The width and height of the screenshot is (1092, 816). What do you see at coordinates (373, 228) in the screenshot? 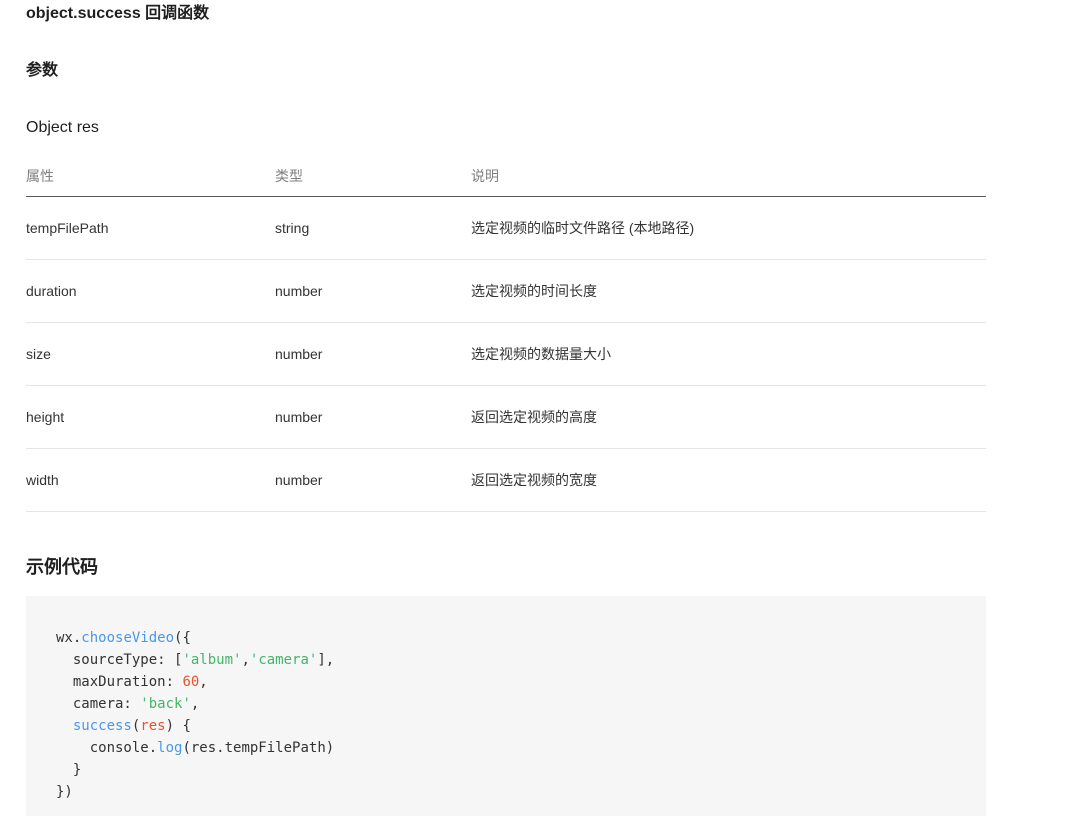
I see `property-type: string` at bounding box center [373, 228].